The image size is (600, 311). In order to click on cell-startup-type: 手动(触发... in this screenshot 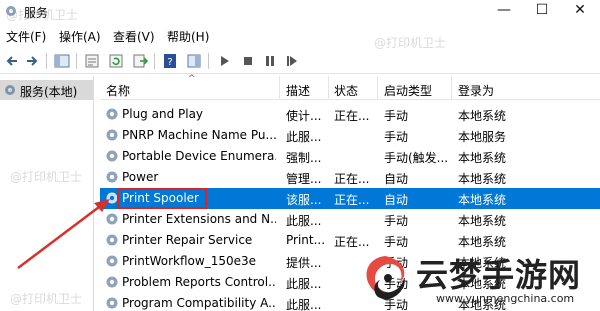, I will do `click(416, 158)`.